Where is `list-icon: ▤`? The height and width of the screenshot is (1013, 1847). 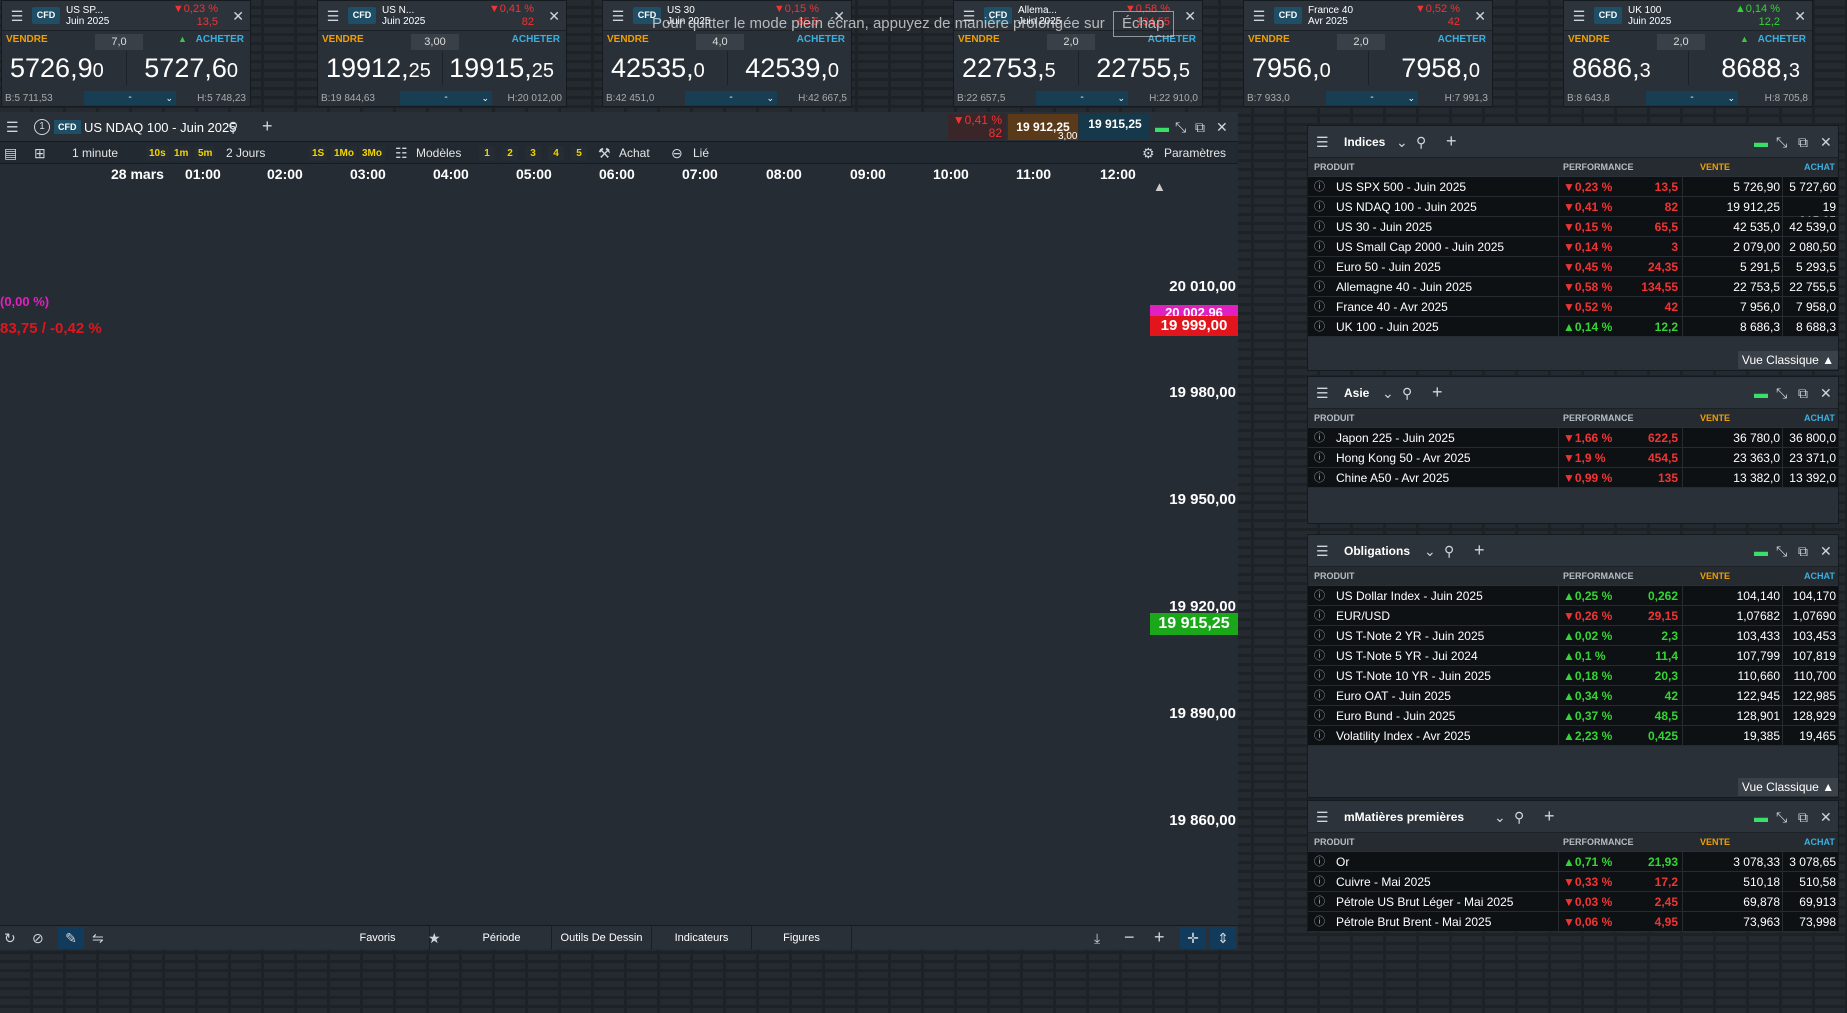
list-icon: ▤ is located at coordinates (10, 153).